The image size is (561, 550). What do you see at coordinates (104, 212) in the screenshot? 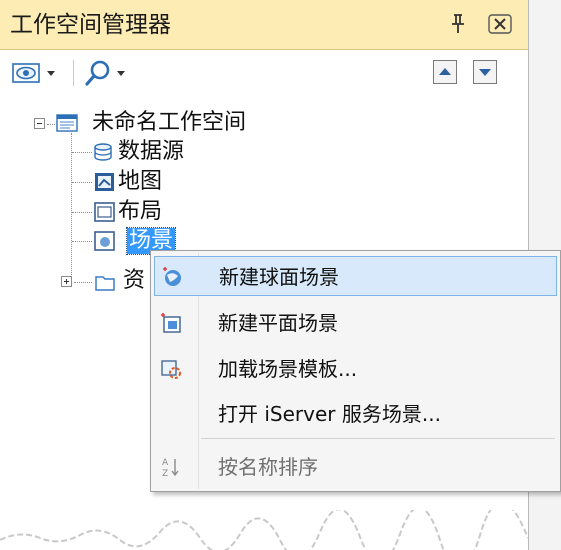
I see `layout-icon` at bounding box center [104, 212].